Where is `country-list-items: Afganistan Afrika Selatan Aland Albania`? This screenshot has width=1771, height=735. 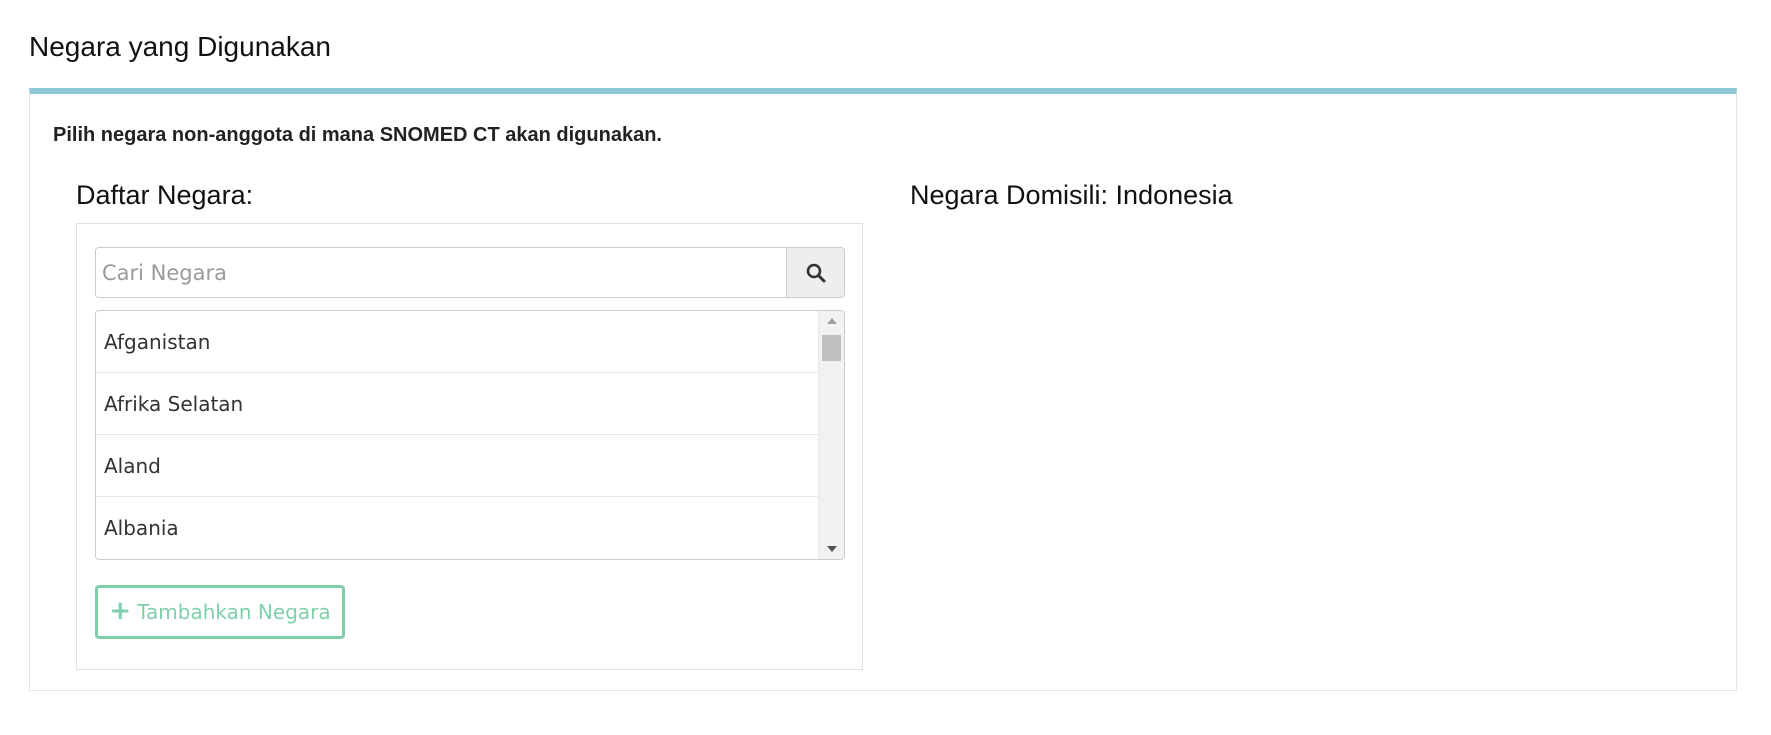 country-list-items: Afganistan Afrika Selatan Aland Albania is located at coordinates (457, 435).